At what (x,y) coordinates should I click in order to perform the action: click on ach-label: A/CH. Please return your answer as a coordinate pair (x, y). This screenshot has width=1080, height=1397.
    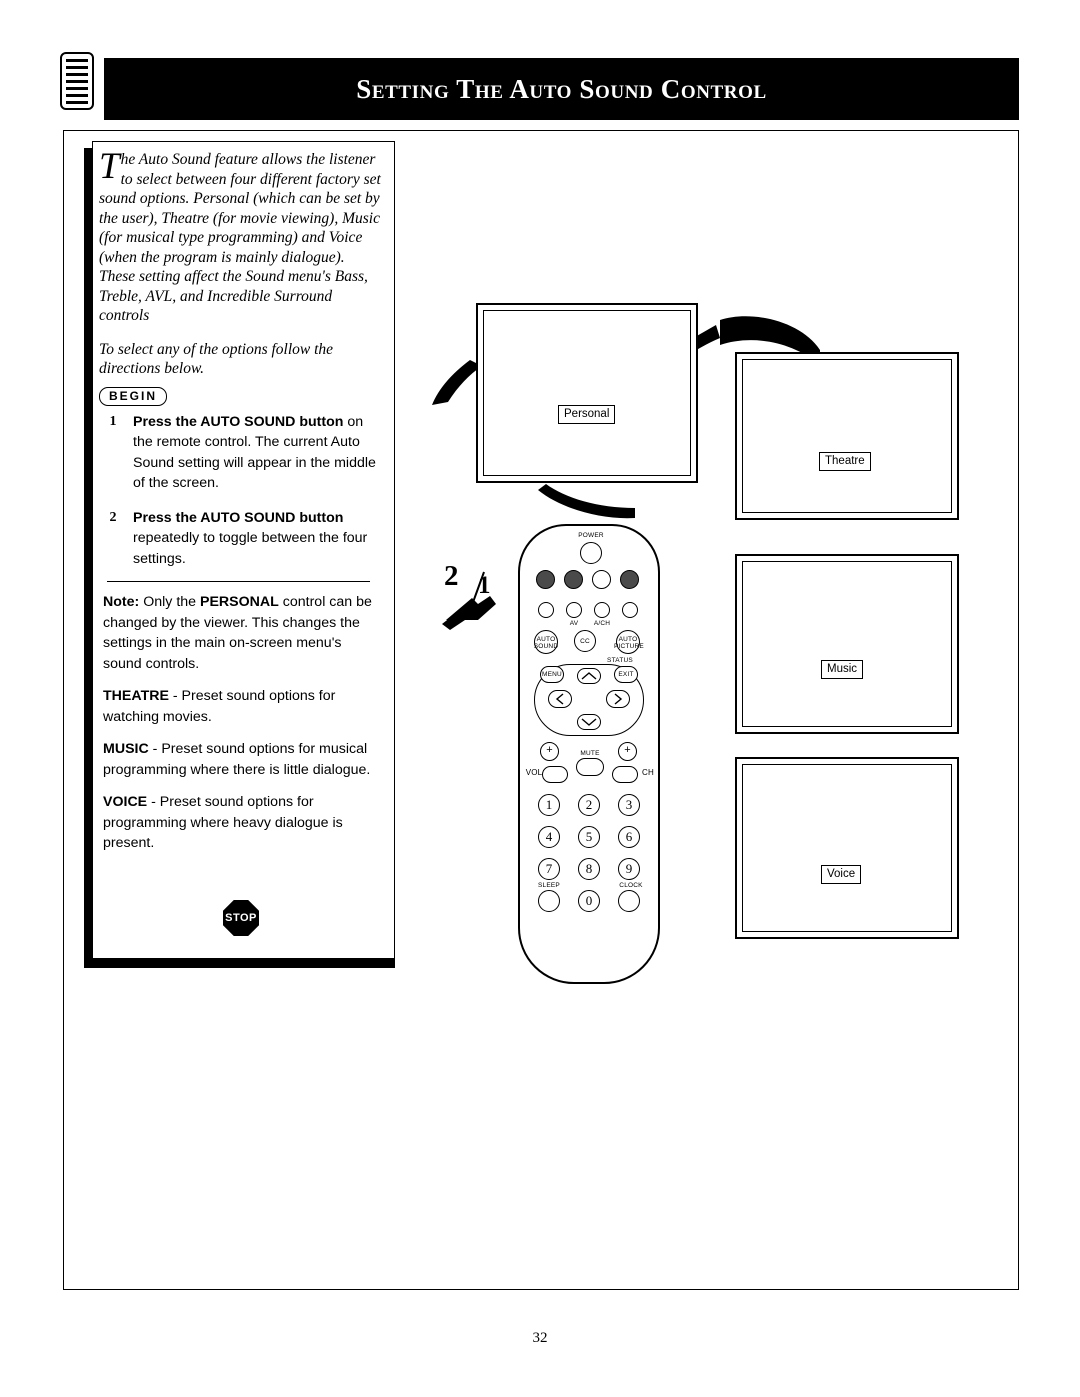
    Looking at the image, I should click on (602, 623).